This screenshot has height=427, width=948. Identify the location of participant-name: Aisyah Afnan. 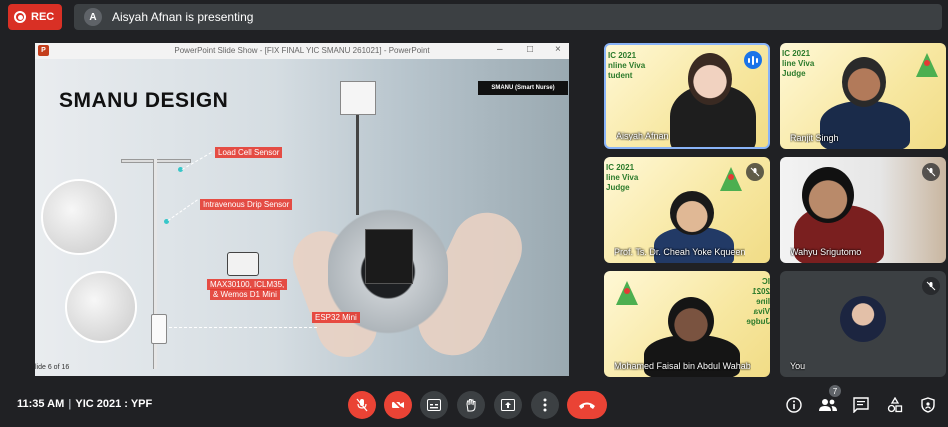
(642, 136).